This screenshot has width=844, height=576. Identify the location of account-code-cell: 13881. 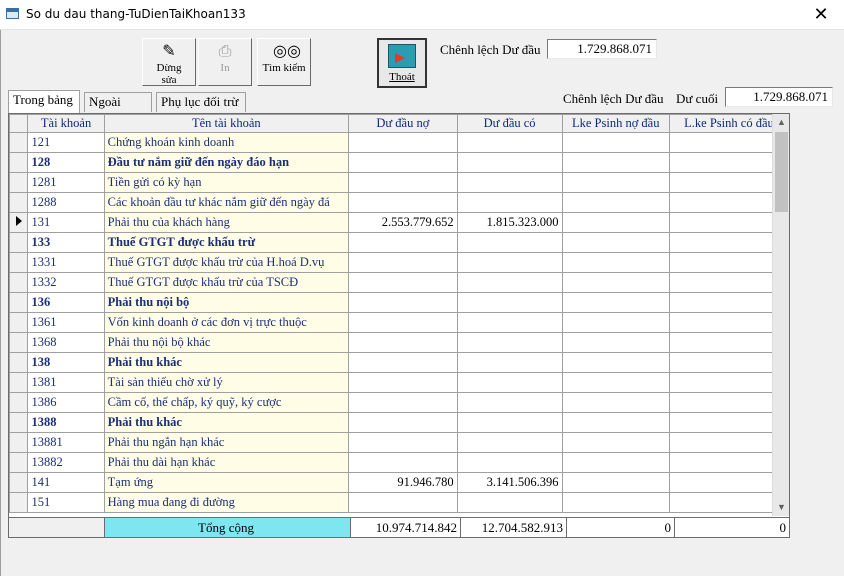
(66, 442).